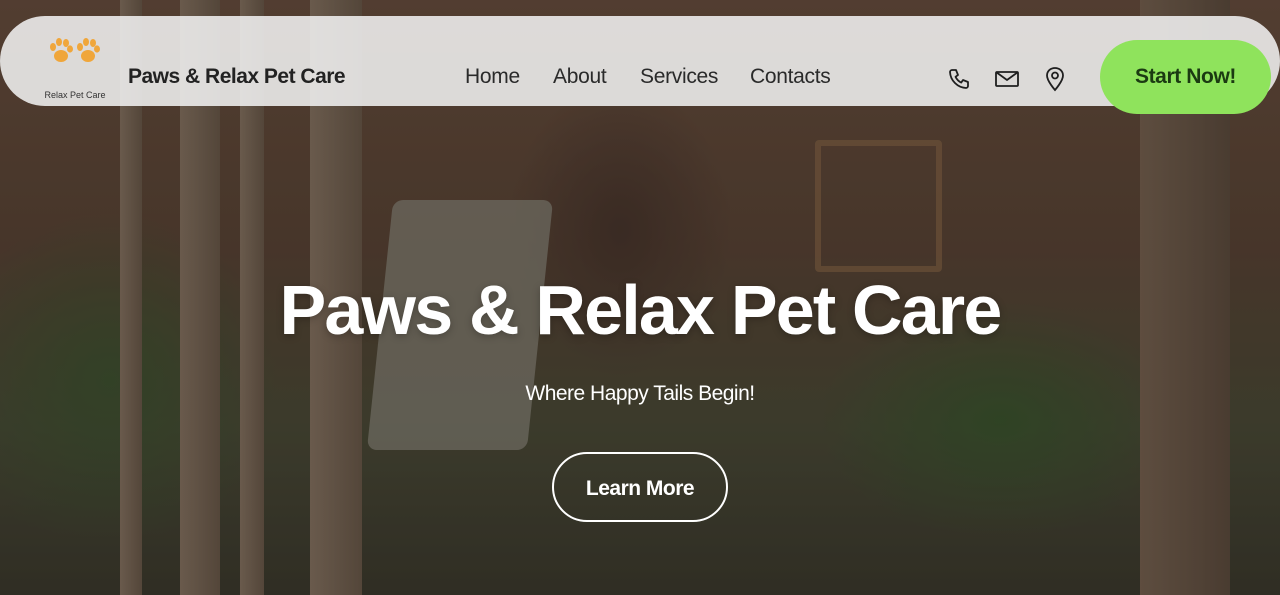 This screenshot has width=1280, height=595. What do you see at coordinates (75, 95) in the screenshot?
I see `logo-caption: Relax Pet Care` at bounding box center [75, 95].